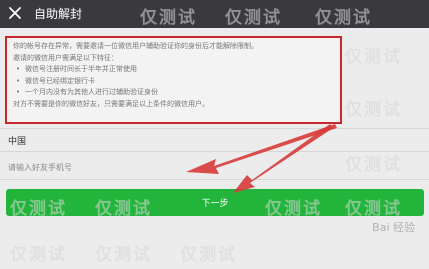 This screenshot has width=429, height=269. I want to click on annotation-arrows, so click(261, 158).